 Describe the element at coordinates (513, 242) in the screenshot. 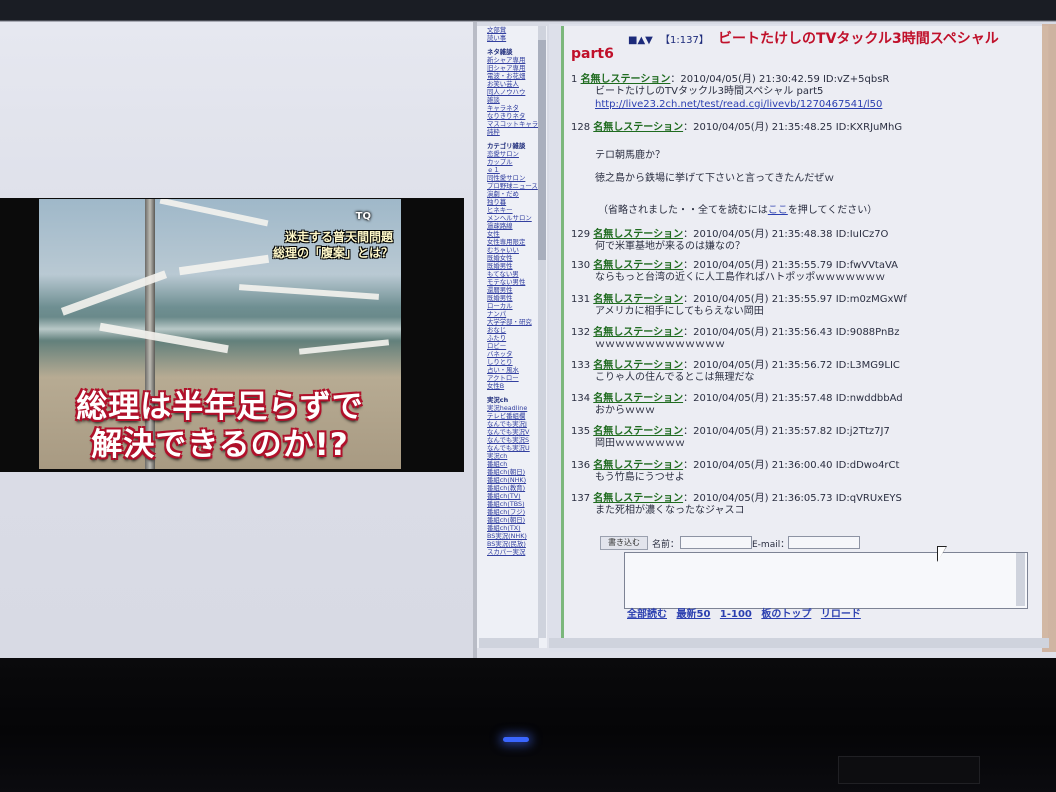

I see `menu-link: 女性専用限定` at that location.